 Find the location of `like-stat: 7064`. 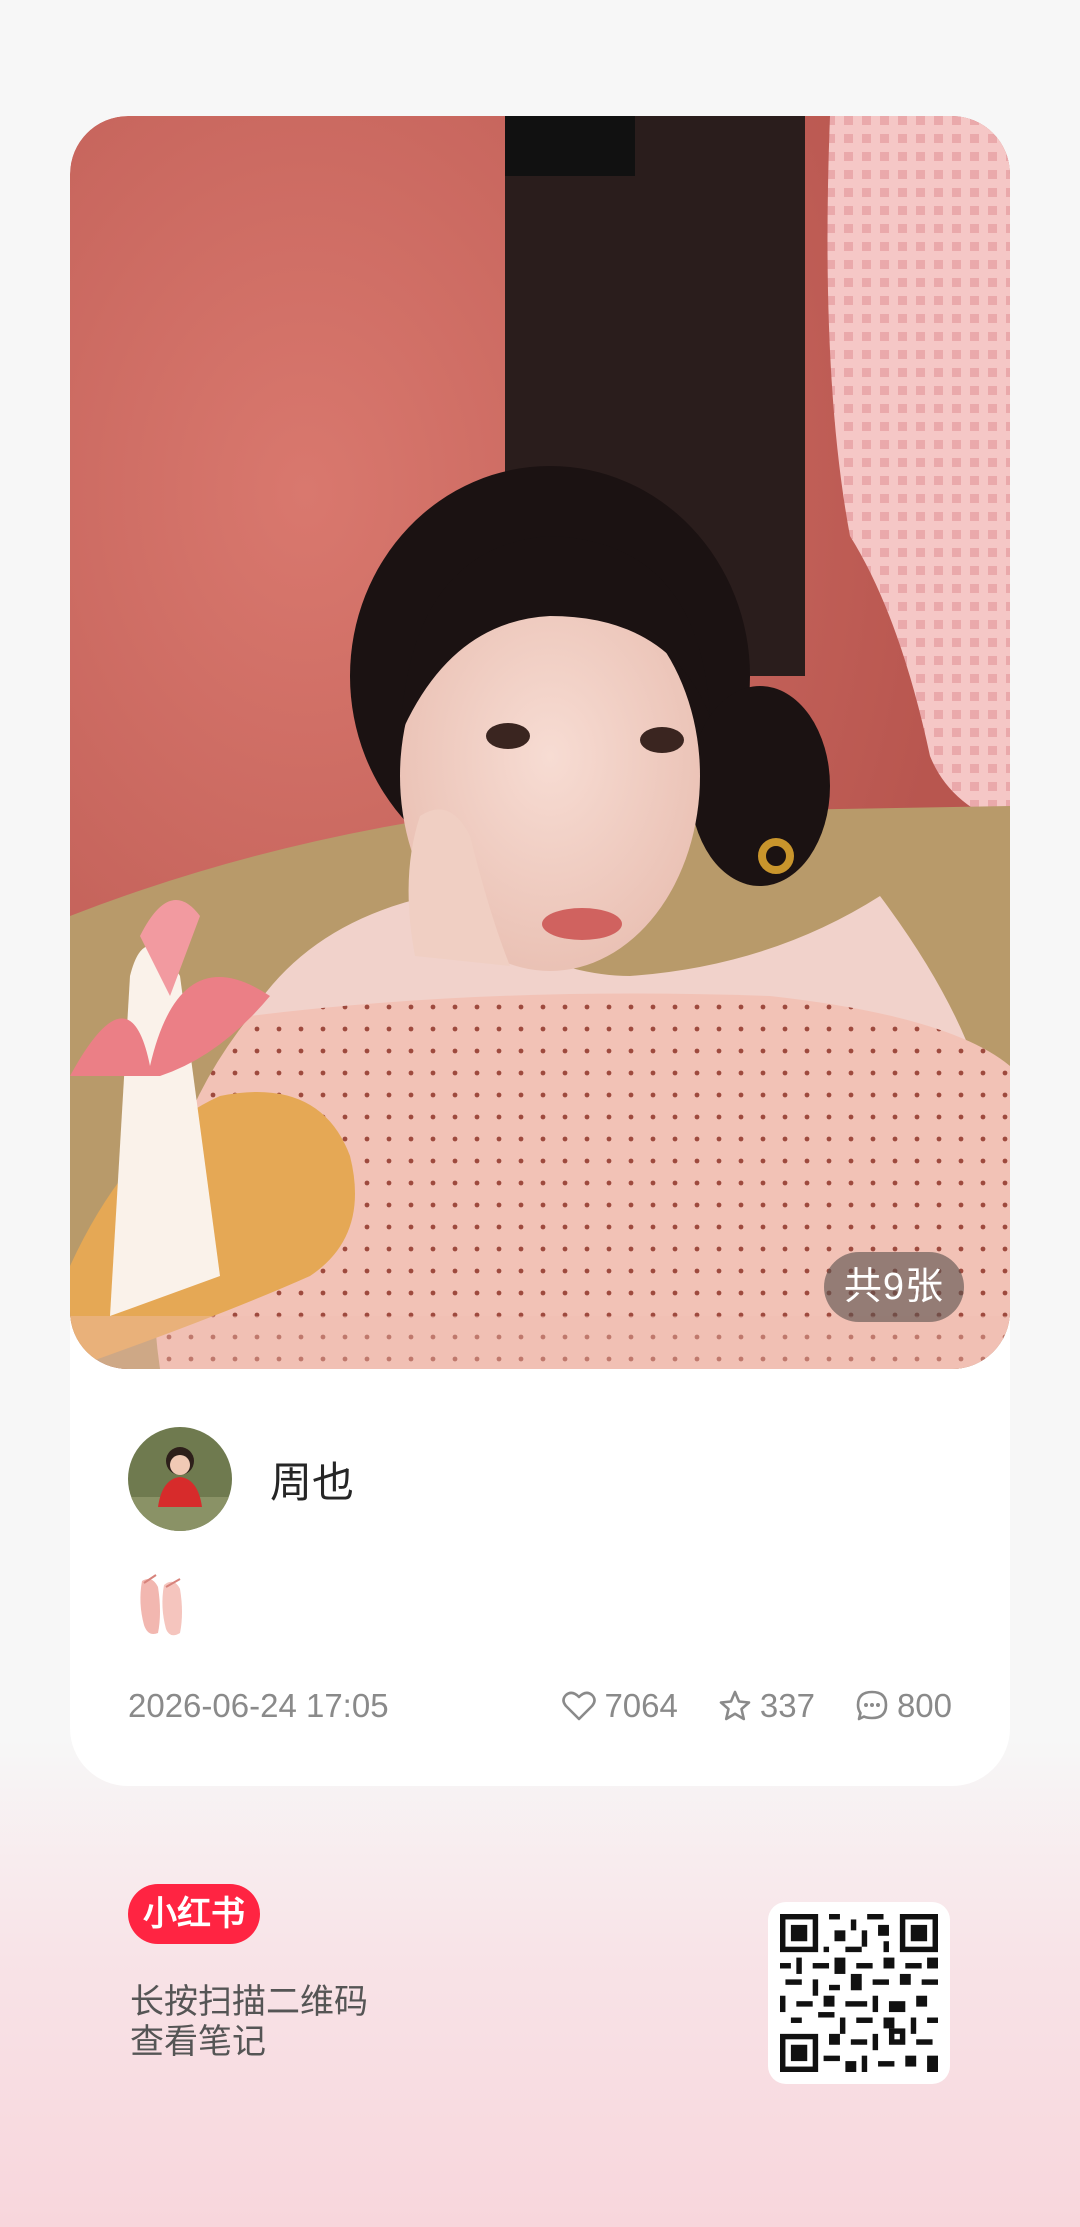

like-stat: 7064 is located at coordinates (620, 1706).